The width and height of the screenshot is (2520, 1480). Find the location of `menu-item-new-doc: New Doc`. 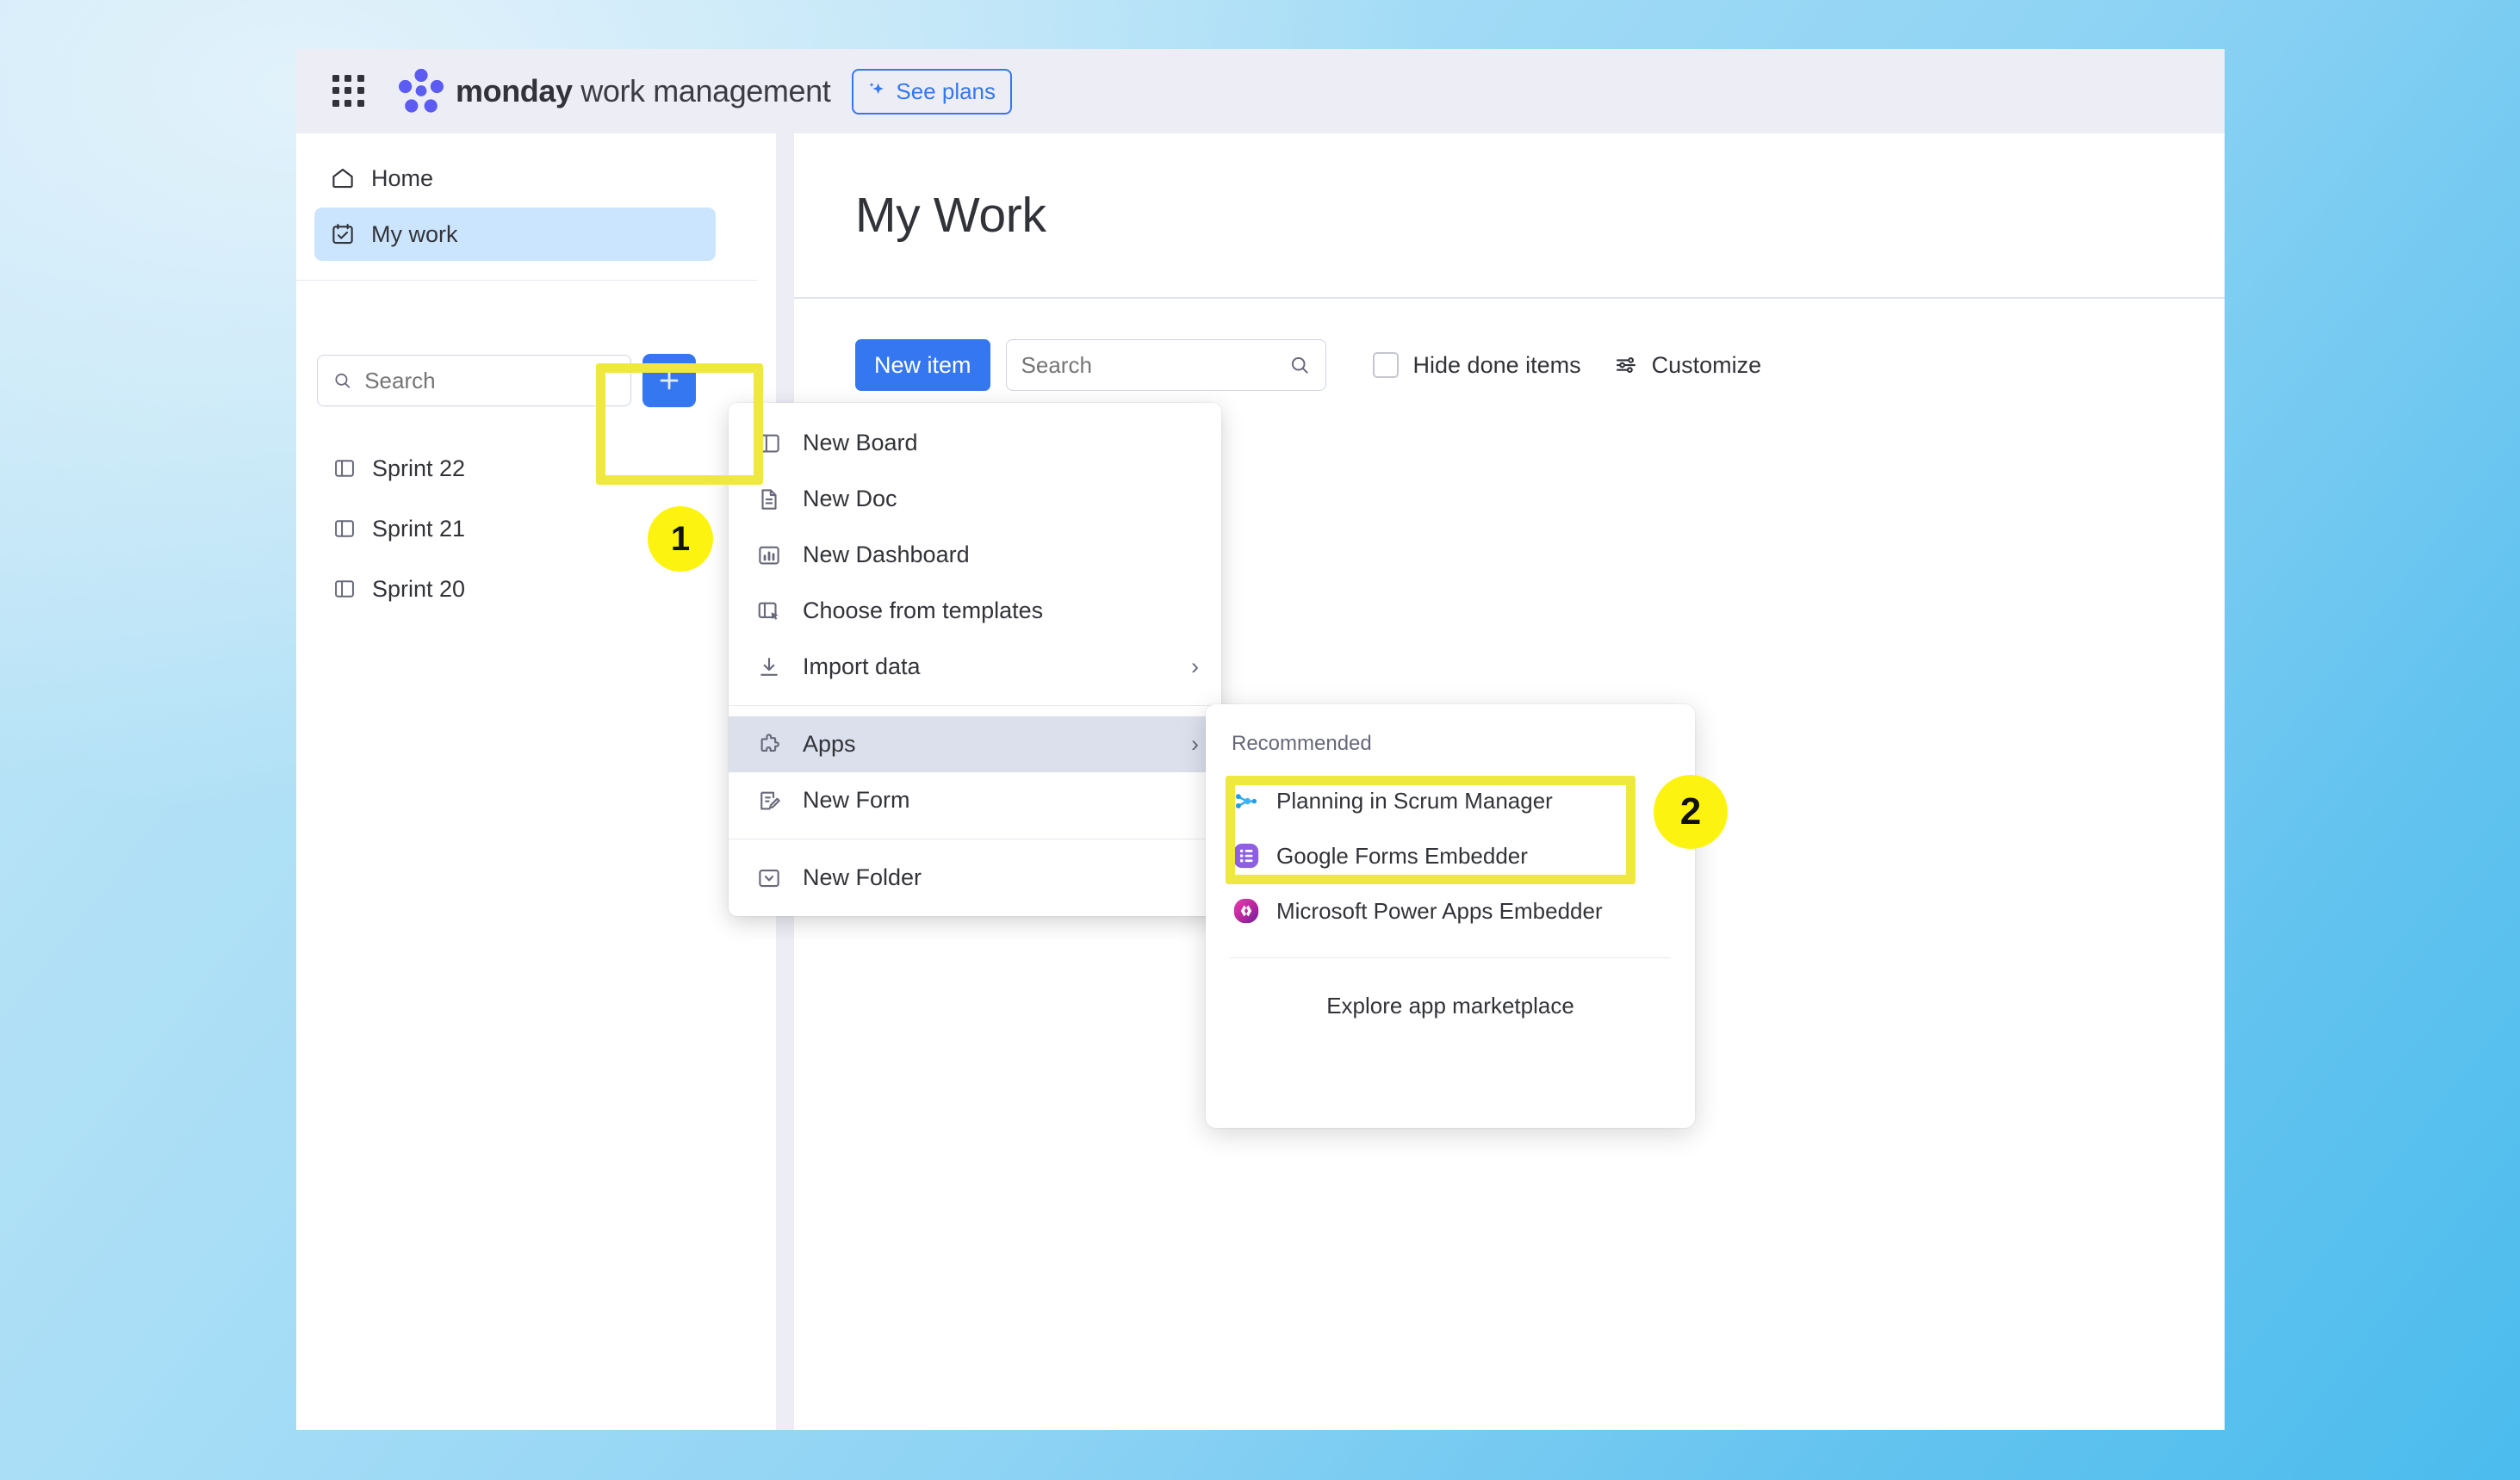

menu-item-new-doc: New Doc is located at coordinates (975, 499).